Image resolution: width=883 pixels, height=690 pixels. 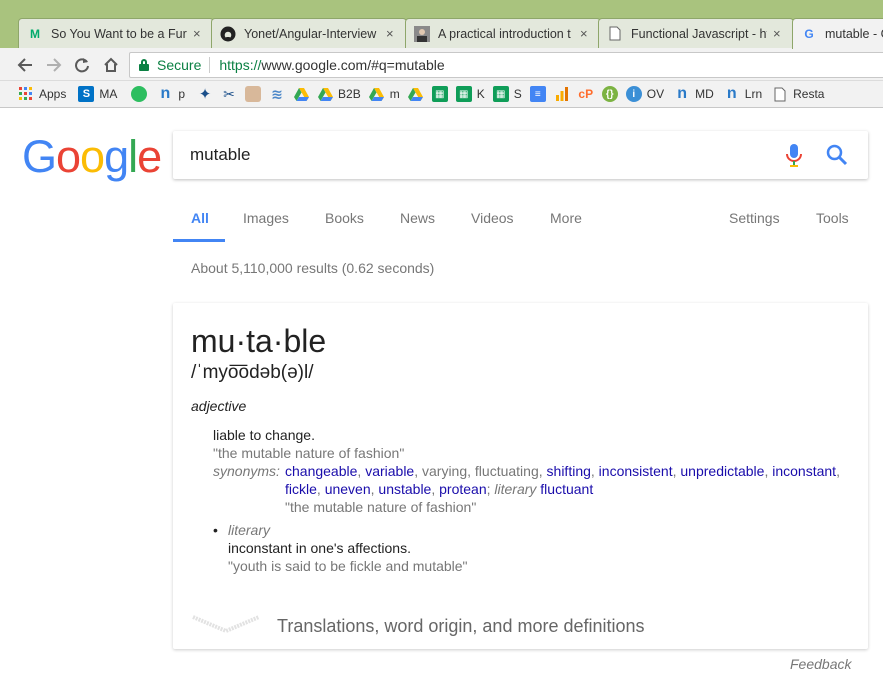 What do you see at coordinates (417, 218) in the screenshot?
I see `tab-news: News` at bounding box center [417, 218].